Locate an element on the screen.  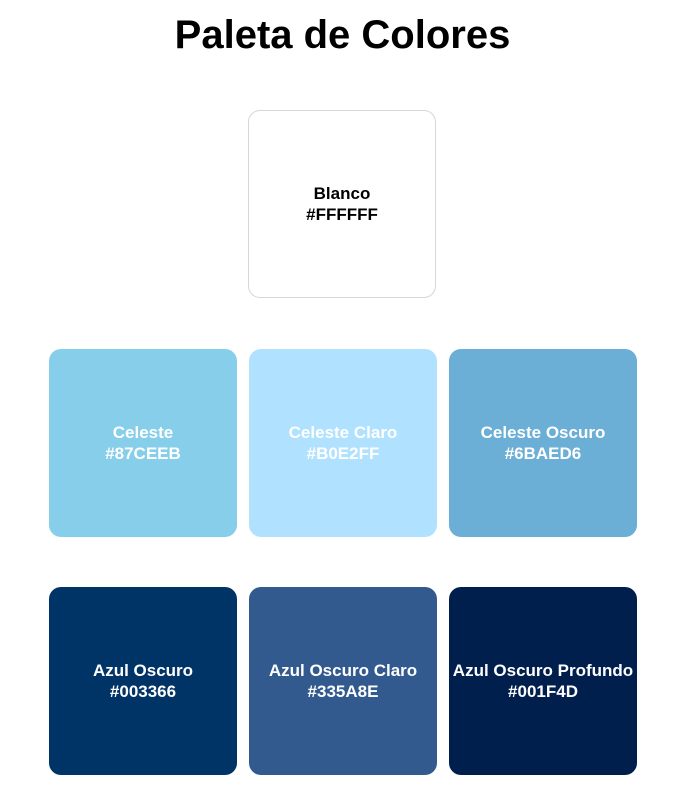
color-swatch-azul-oscuro: Azul Oscuro #003366 is located at coordinates (143, 681).